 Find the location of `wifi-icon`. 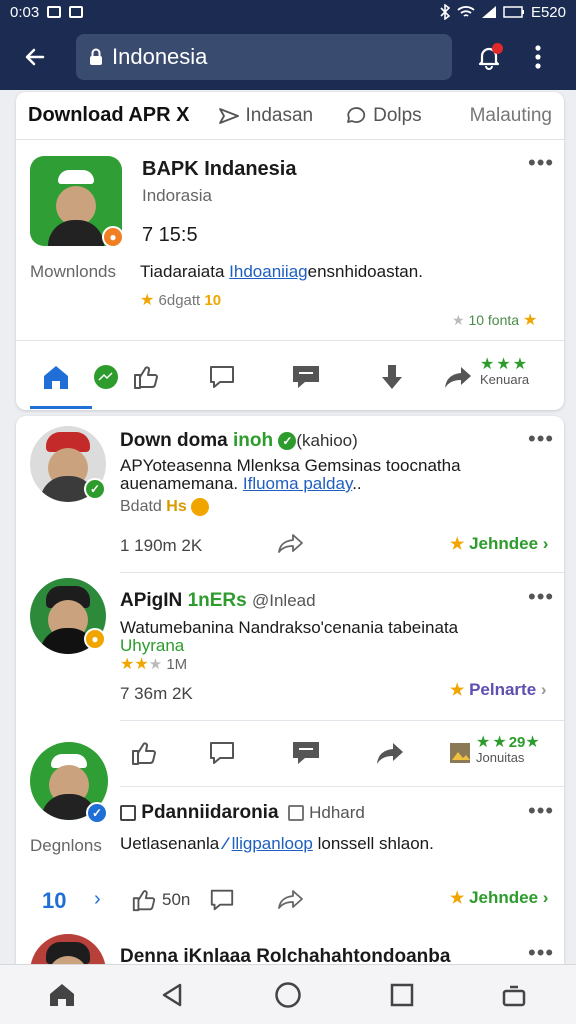

wifi-icon is located at coordinates (466, 11).